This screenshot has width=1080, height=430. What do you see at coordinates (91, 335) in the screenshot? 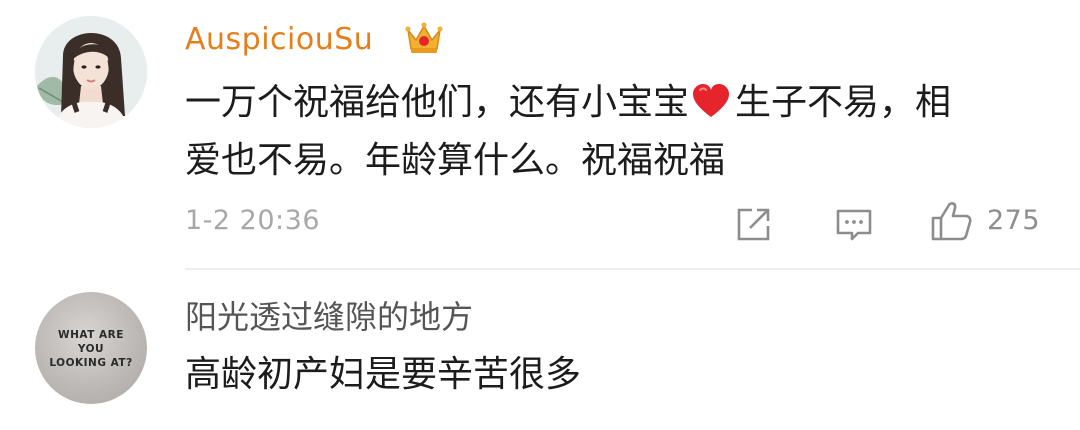
I see `avatar-text-line: WHAT ARE` at bounding box center [91, 335].